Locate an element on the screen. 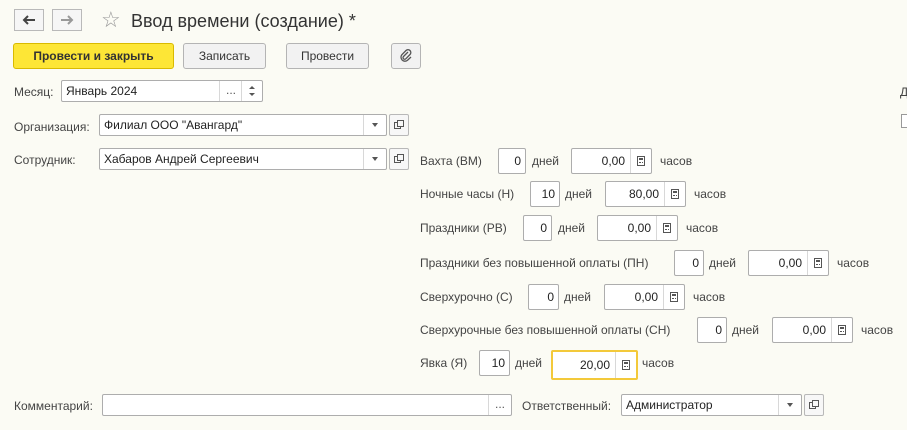 The width and height of the screenshot is (907, 430). time-row-label: Праздники (РВ) is located at coordinates (463, 228).